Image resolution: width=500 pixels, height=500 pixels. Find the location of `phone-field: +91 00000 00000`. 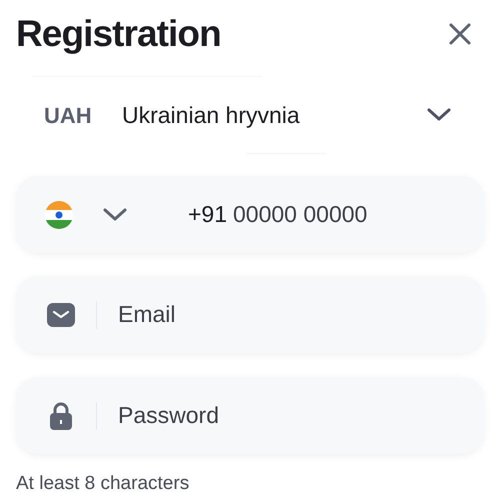

phone-field: +91 00000 00000 is located at coordinates (250, 214).